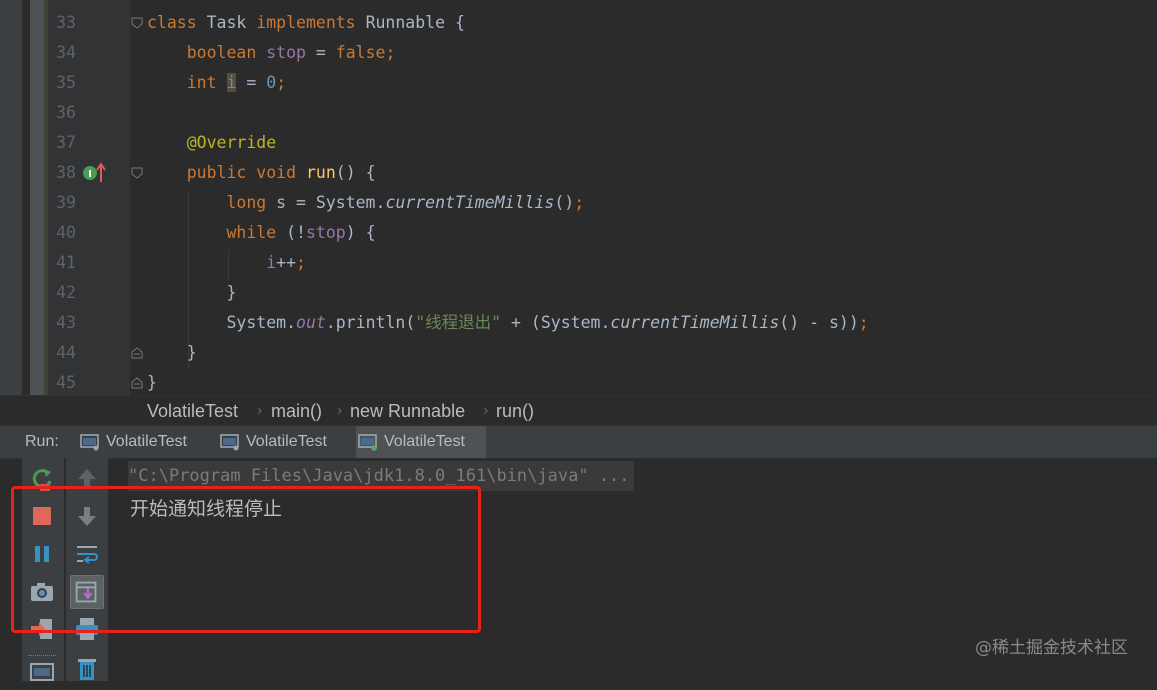 The height and width of the screenshot is (690, 1157). I want to click on line-number: 39, so click(66, 202).